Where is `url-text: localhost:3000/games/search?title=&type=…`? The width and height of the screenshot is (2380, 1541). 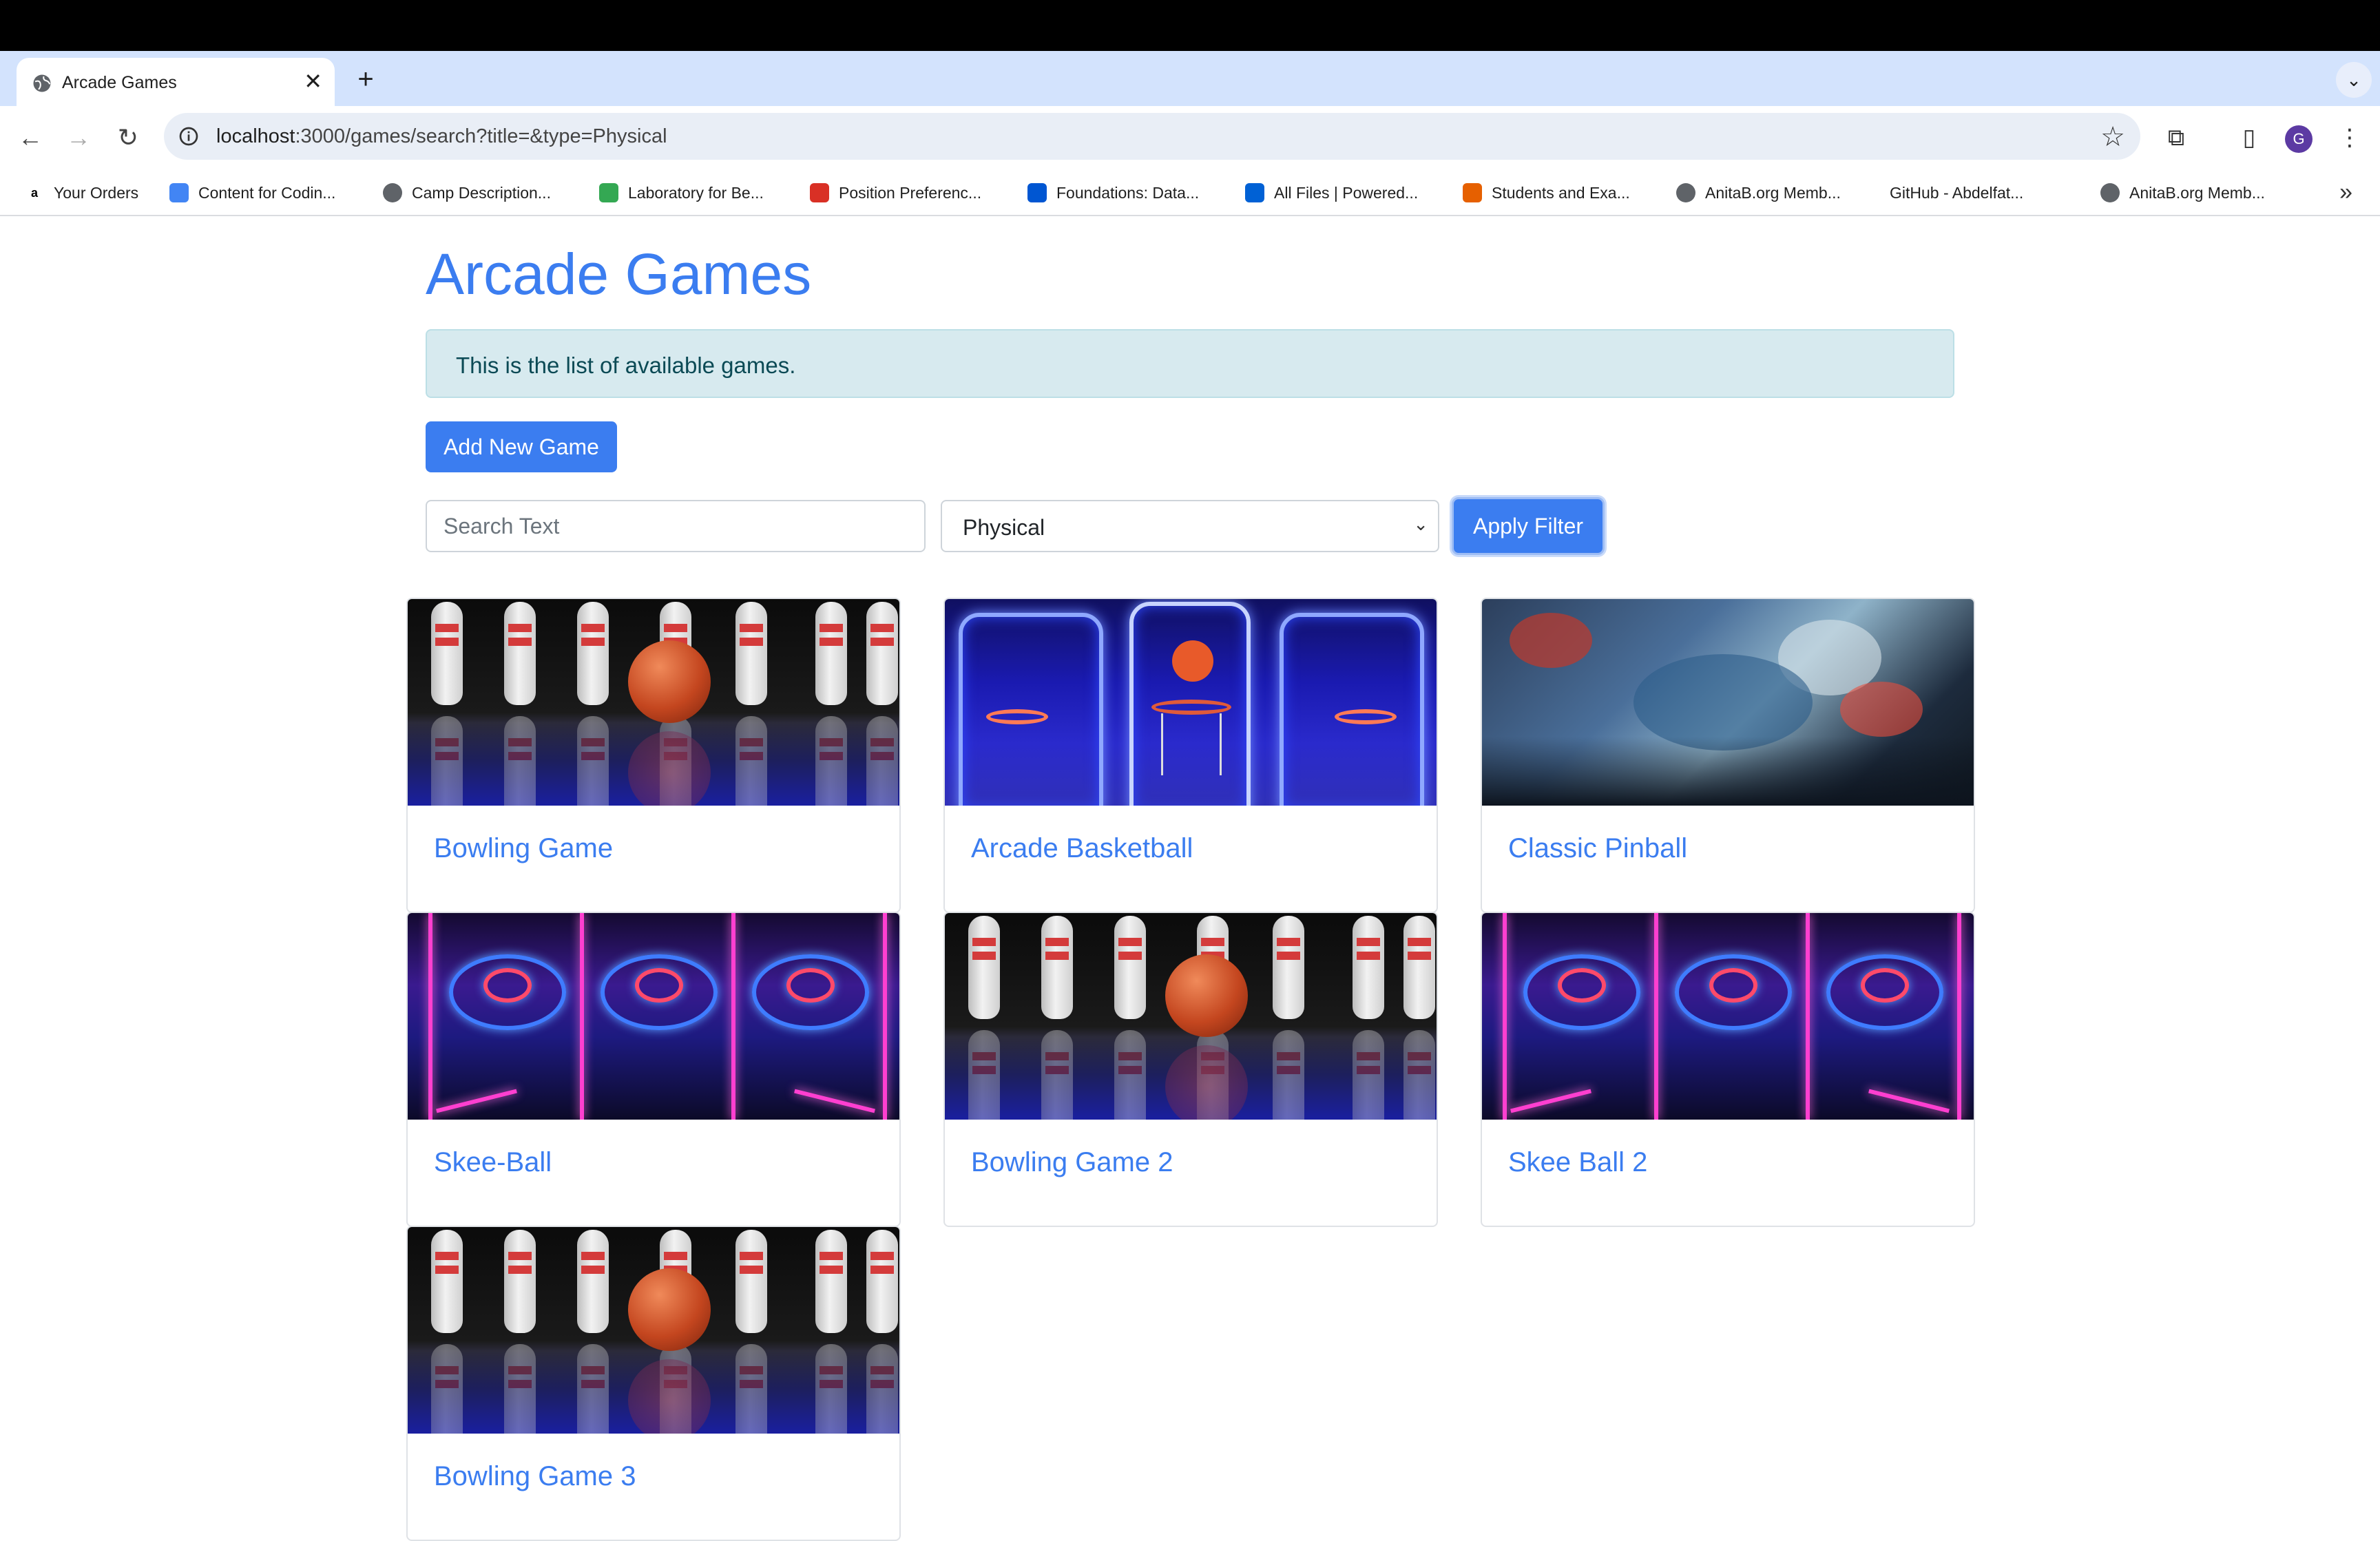 url-text: localhost:3000/games/search?title=&type=… is located at coordinates (441, 136).